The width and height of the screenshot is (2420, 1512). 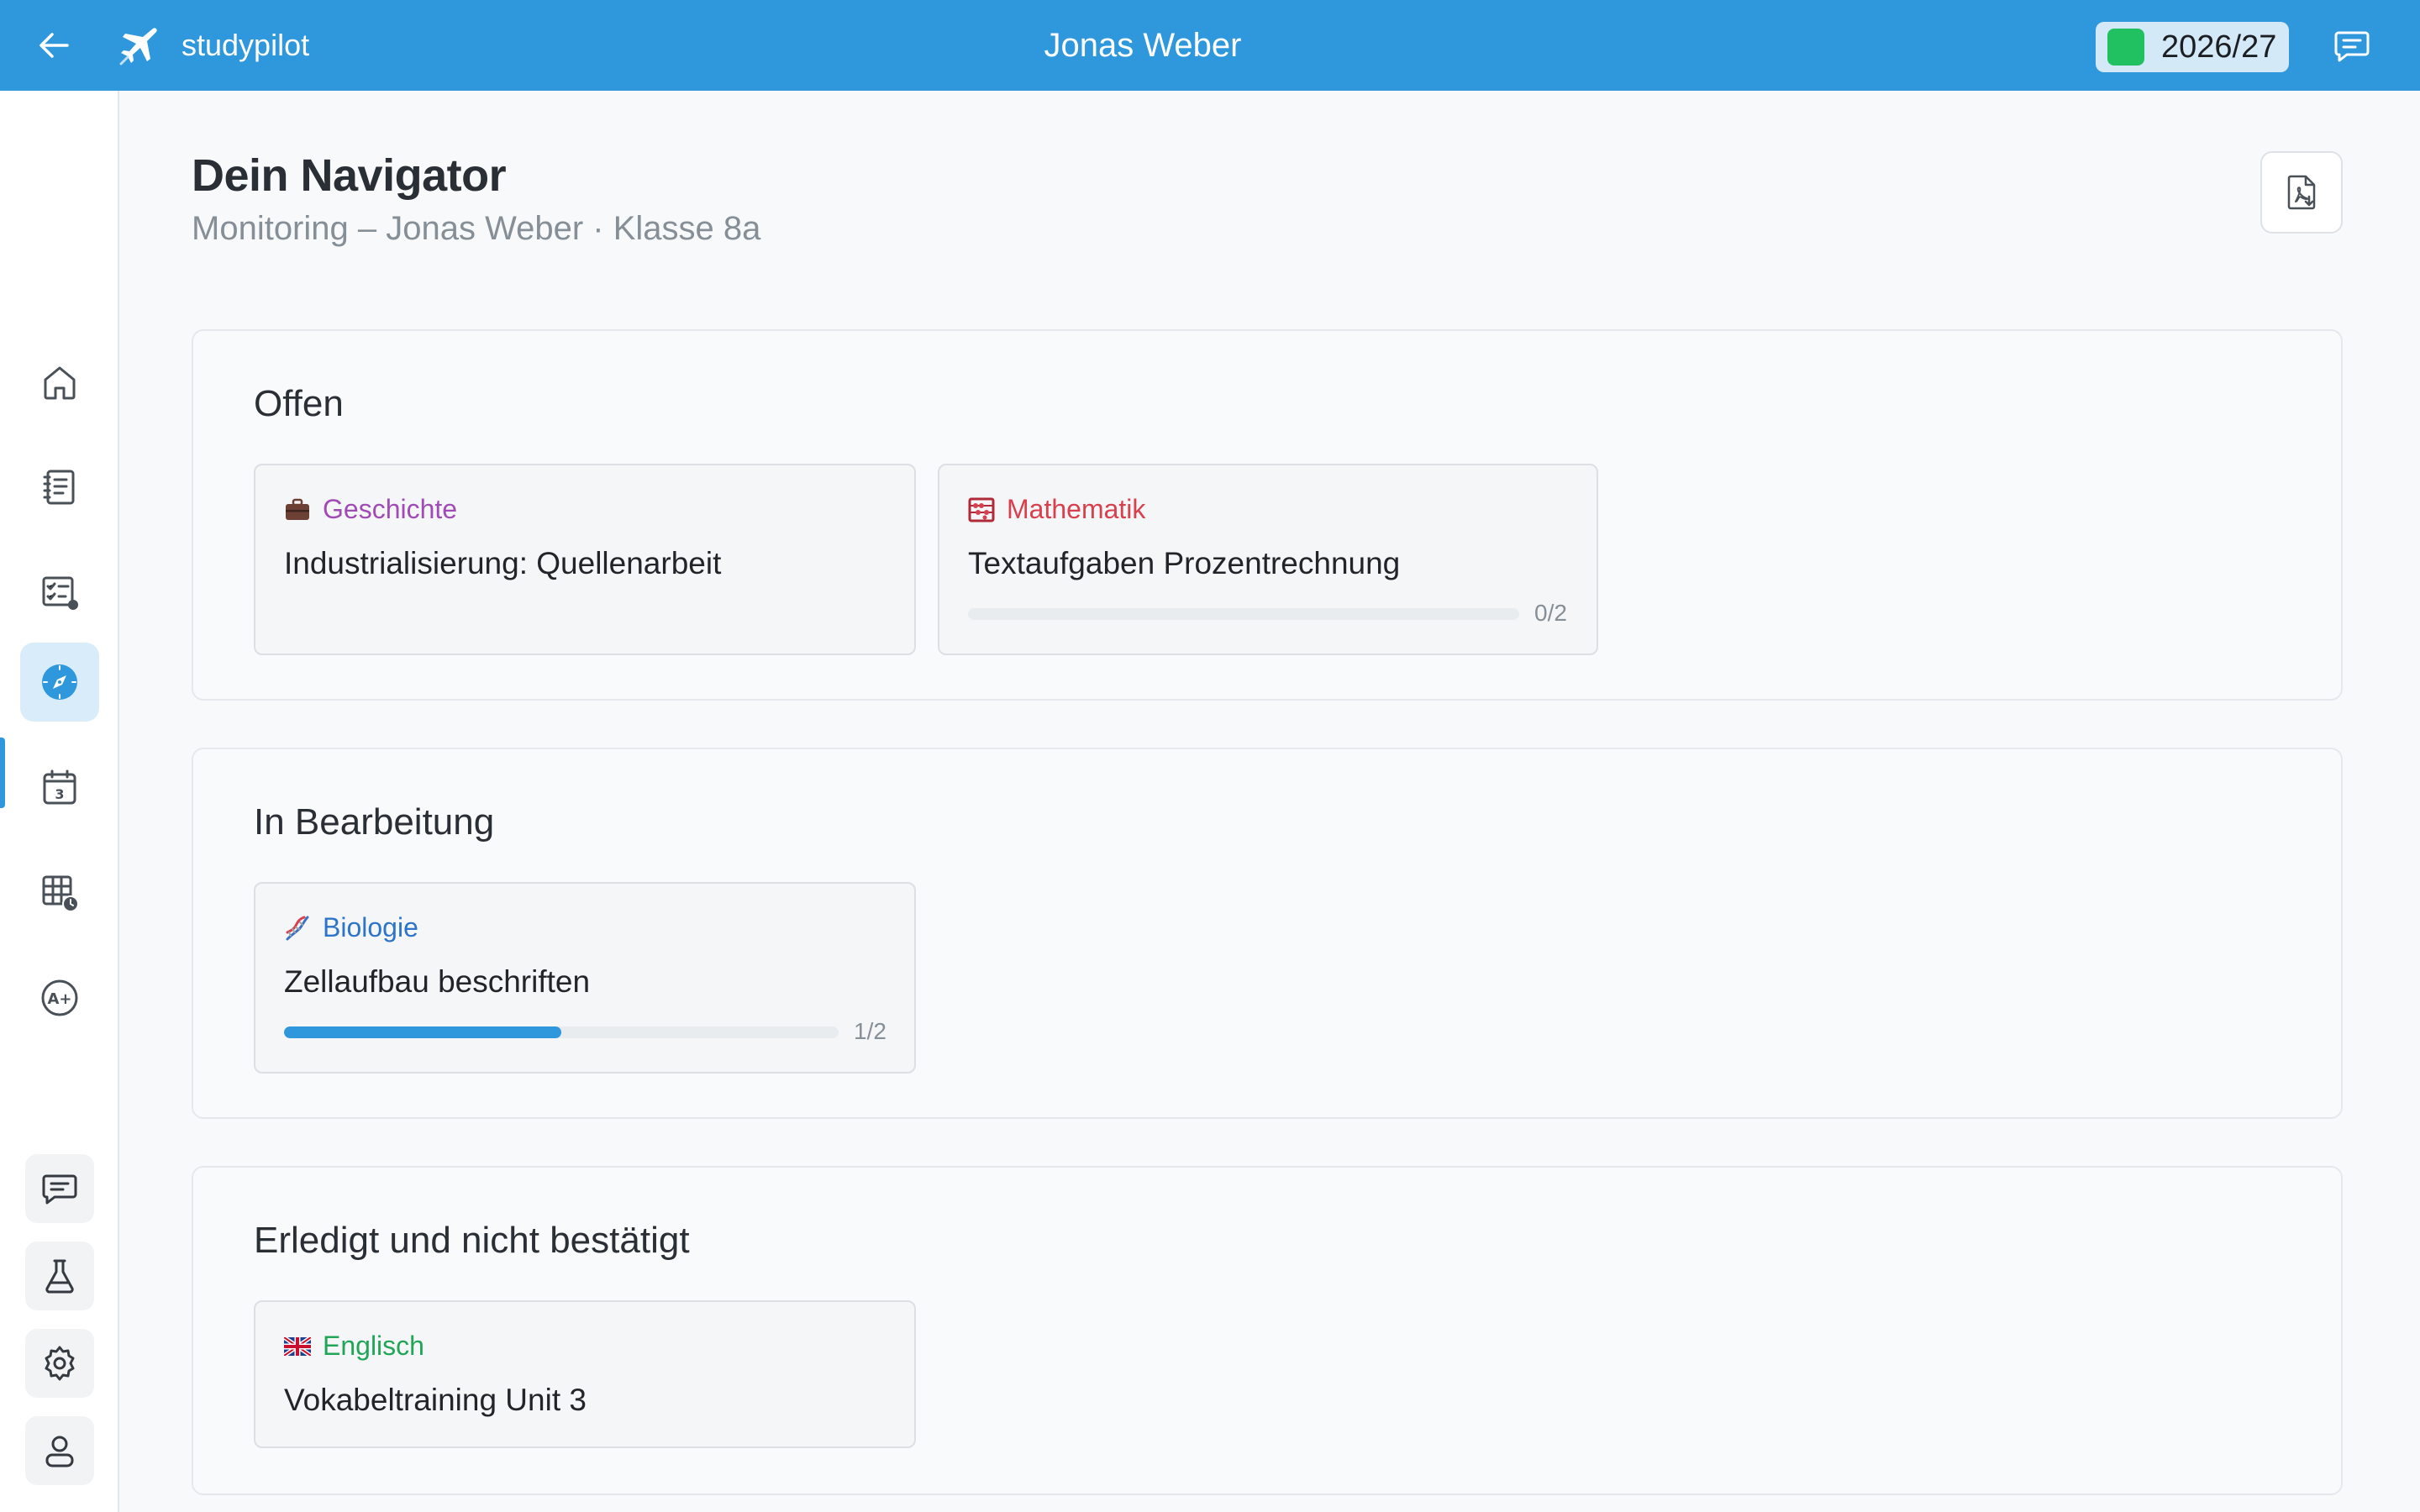 What do you see at coordinates (1143, 45) in the screenshot?
I see `current-user-name: Jonas Weber` at bounding box center [1143, 45].